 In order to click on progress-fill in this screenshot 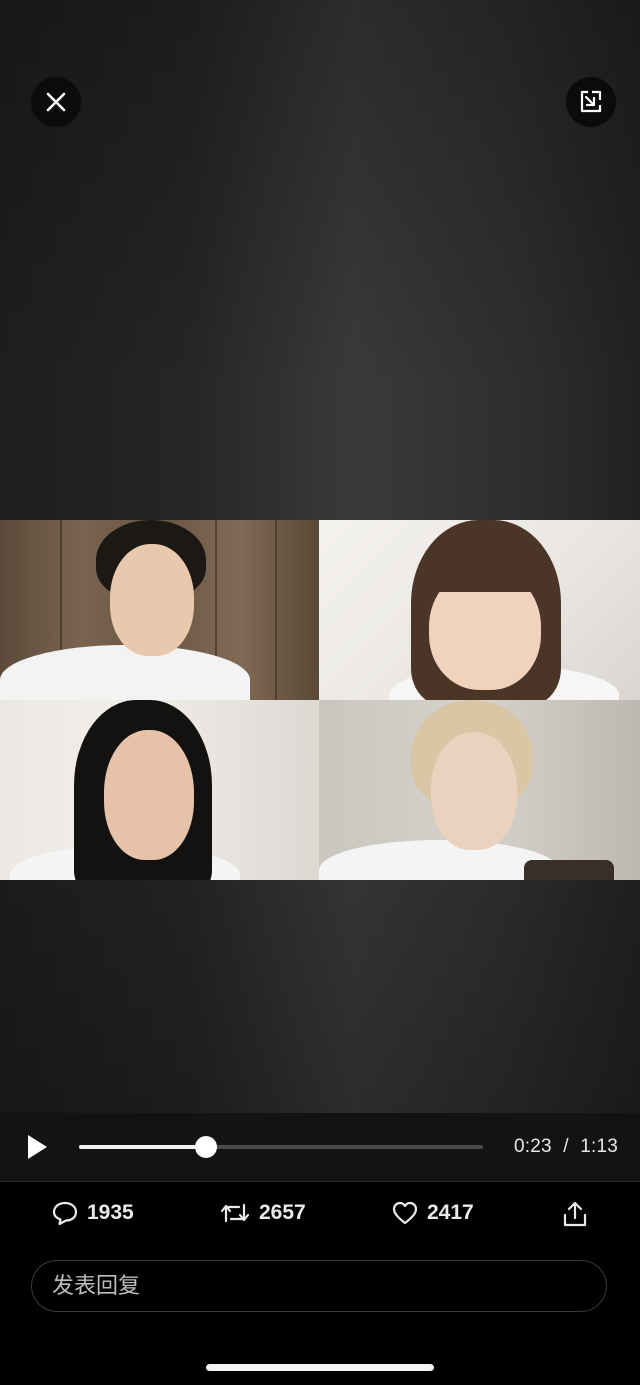, I will do `click(143, 1147)`.